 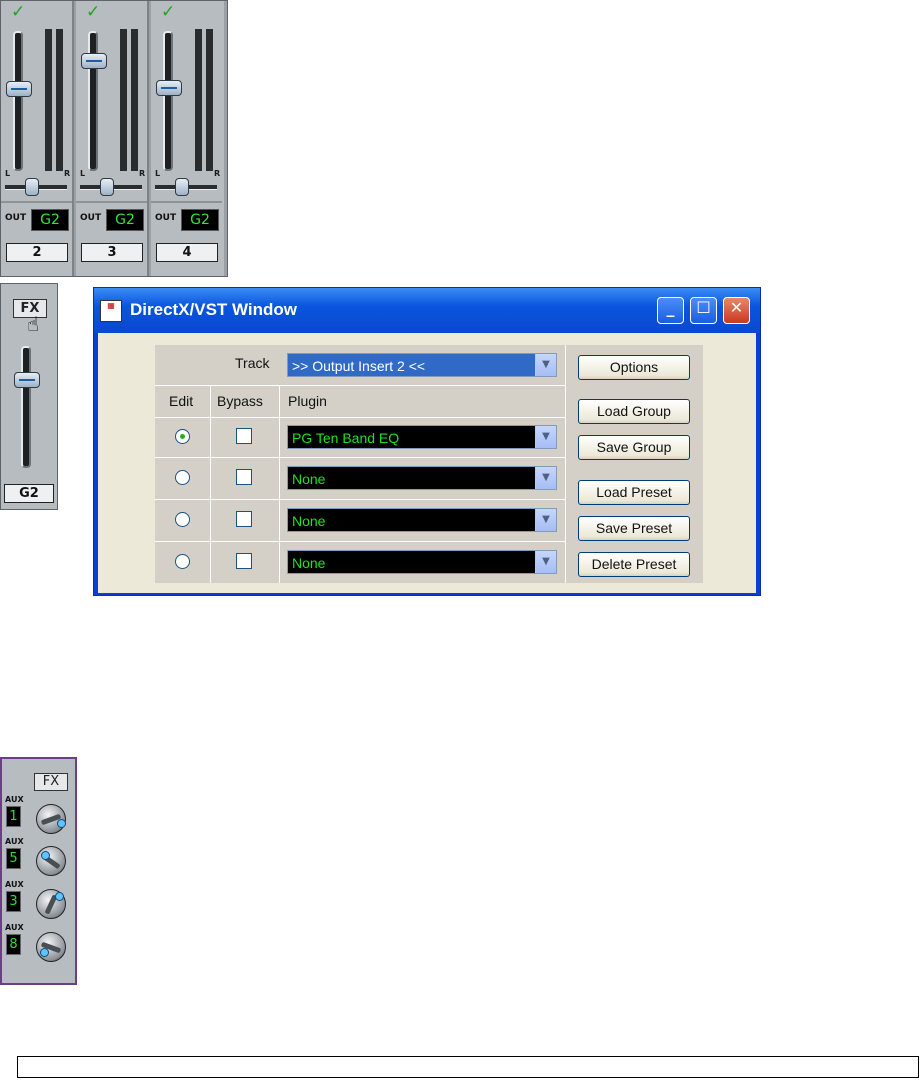 I want to click on track-value: >> Output Insert 2 <<, so click(x=359, y=366).